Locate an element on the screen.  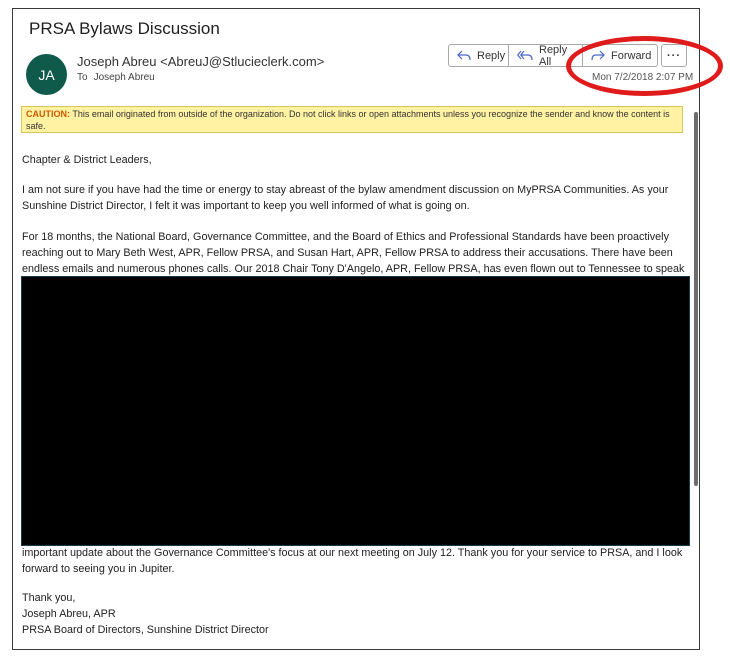
reply-all-label: Reply All is located at coordinates (553, 55).